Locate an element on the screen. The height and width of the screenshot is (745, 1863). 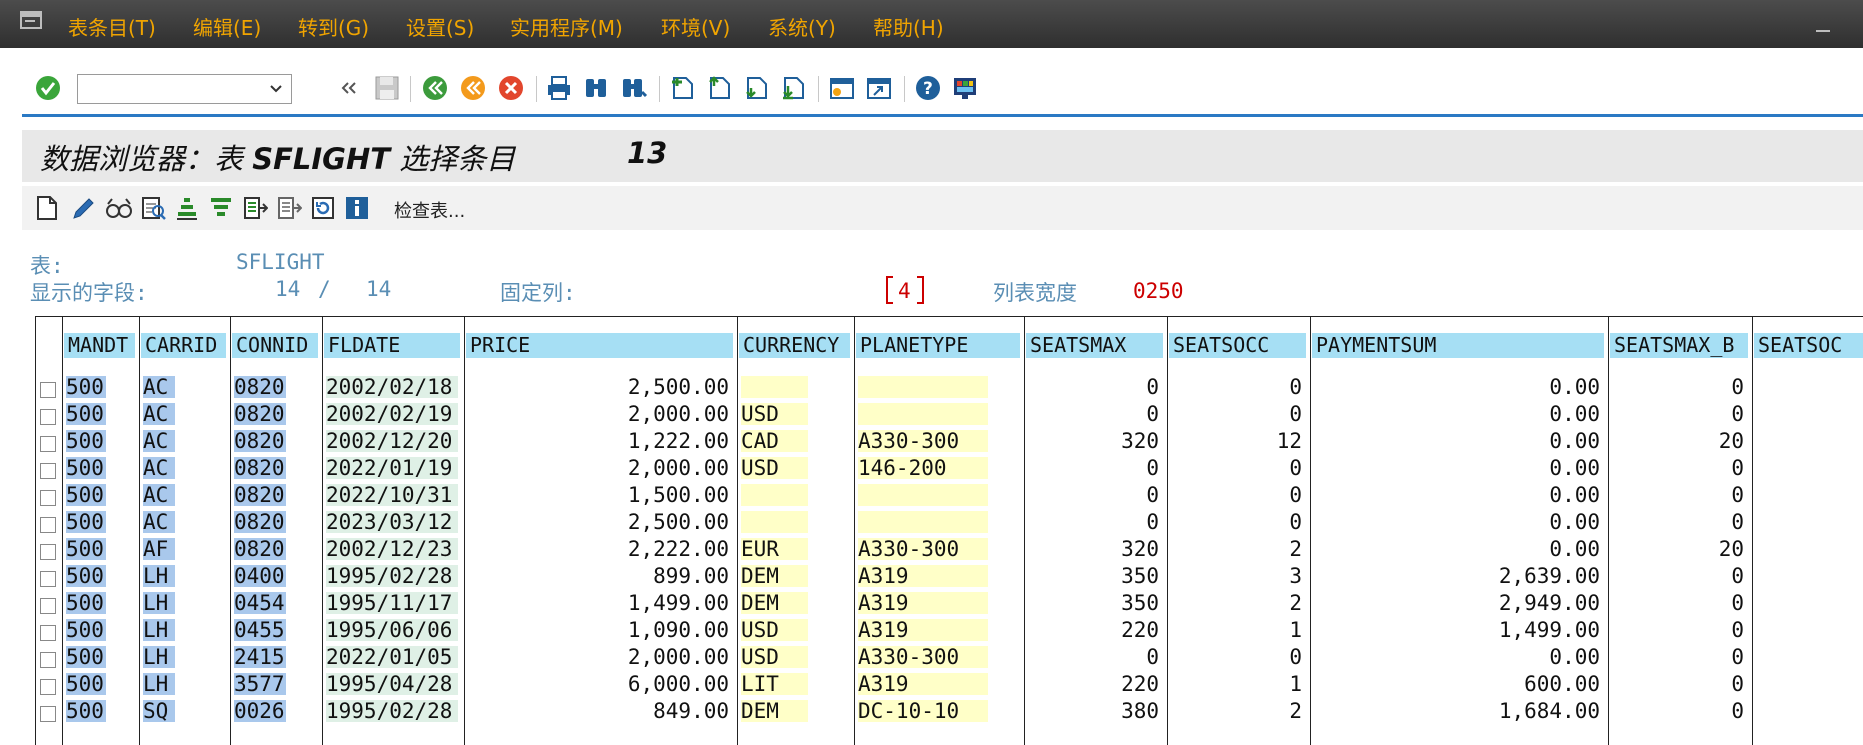
cell-paymentsum: 600.00 is located at coordinates (1459, 684).